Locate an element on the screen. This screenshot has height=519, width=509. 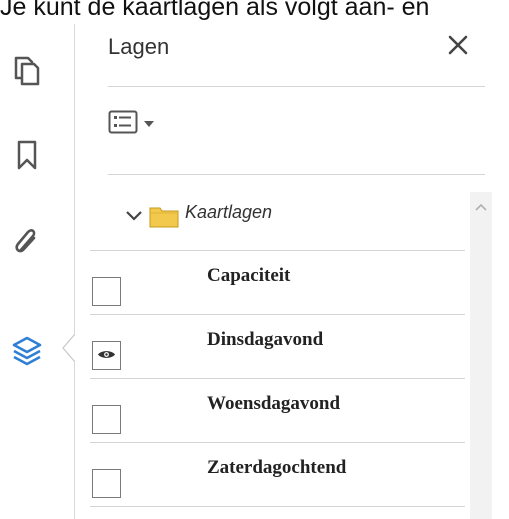
close-button is located at coordinates (458, 47).